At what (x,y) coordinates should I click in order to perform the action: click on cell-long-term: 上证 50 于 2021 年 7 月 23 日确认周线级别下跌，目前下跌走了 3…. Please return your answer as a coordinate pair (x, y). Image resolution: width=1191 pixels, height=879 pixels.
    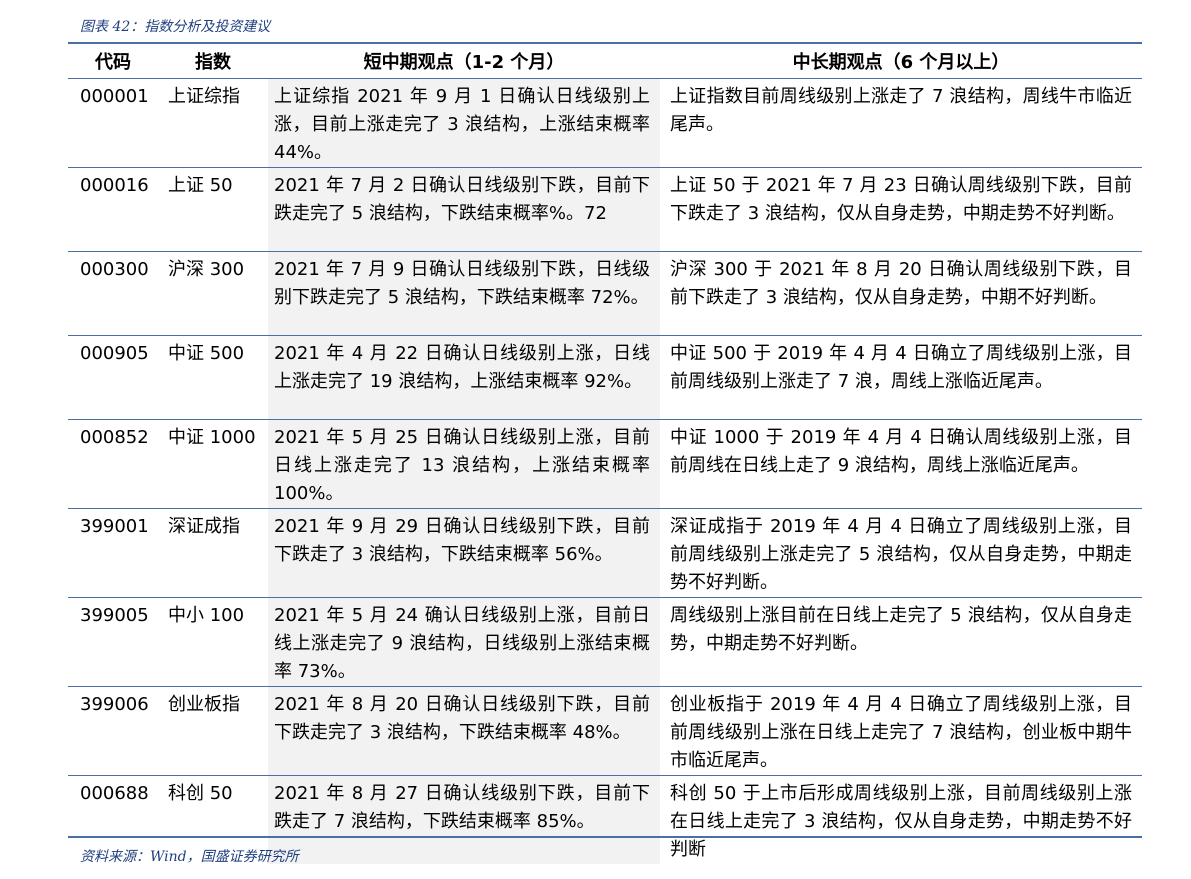
    Looking at the image, I should click on (901, 209).